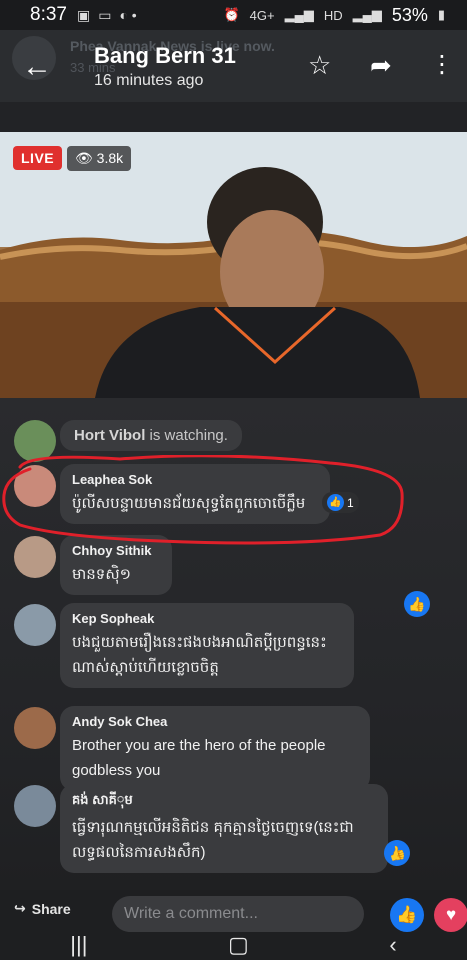  I want to click on comment-text-line-2: ណាស់ស្តាប់ហើយខ្លោចចិត្ត, so click(145, 667).